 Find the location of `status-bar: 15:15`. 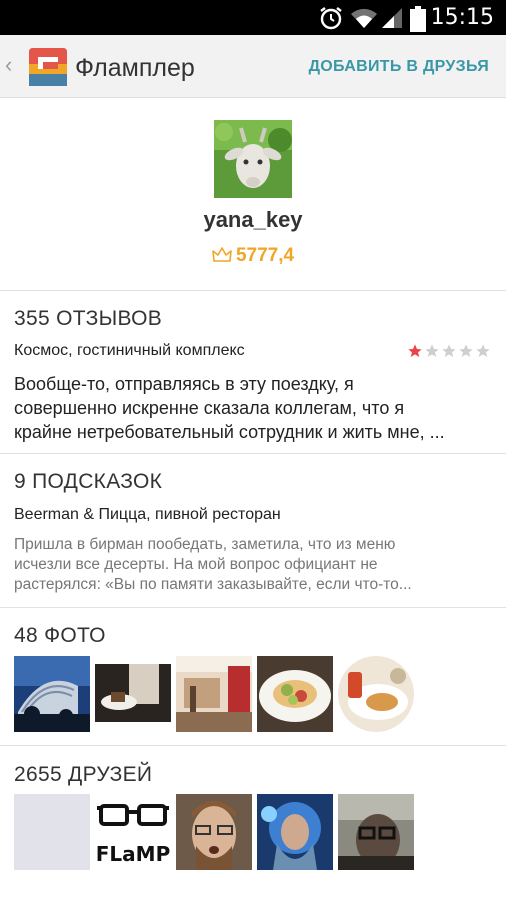

status-bar: 15:15 is located at coordinates (253, 17).